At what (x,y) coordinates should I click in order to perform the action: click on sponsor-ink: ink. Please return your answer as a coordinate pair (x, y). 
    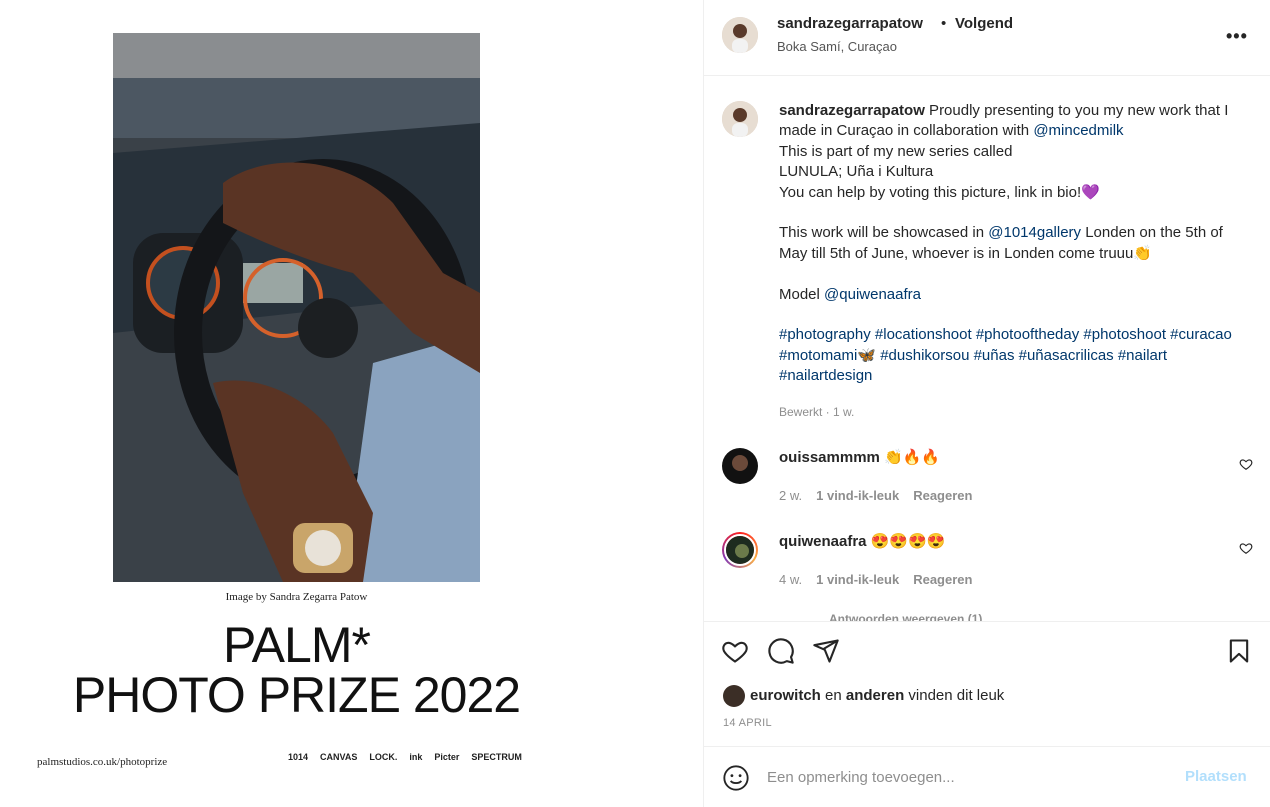
    Looking at the image, I should click on (416, 757).